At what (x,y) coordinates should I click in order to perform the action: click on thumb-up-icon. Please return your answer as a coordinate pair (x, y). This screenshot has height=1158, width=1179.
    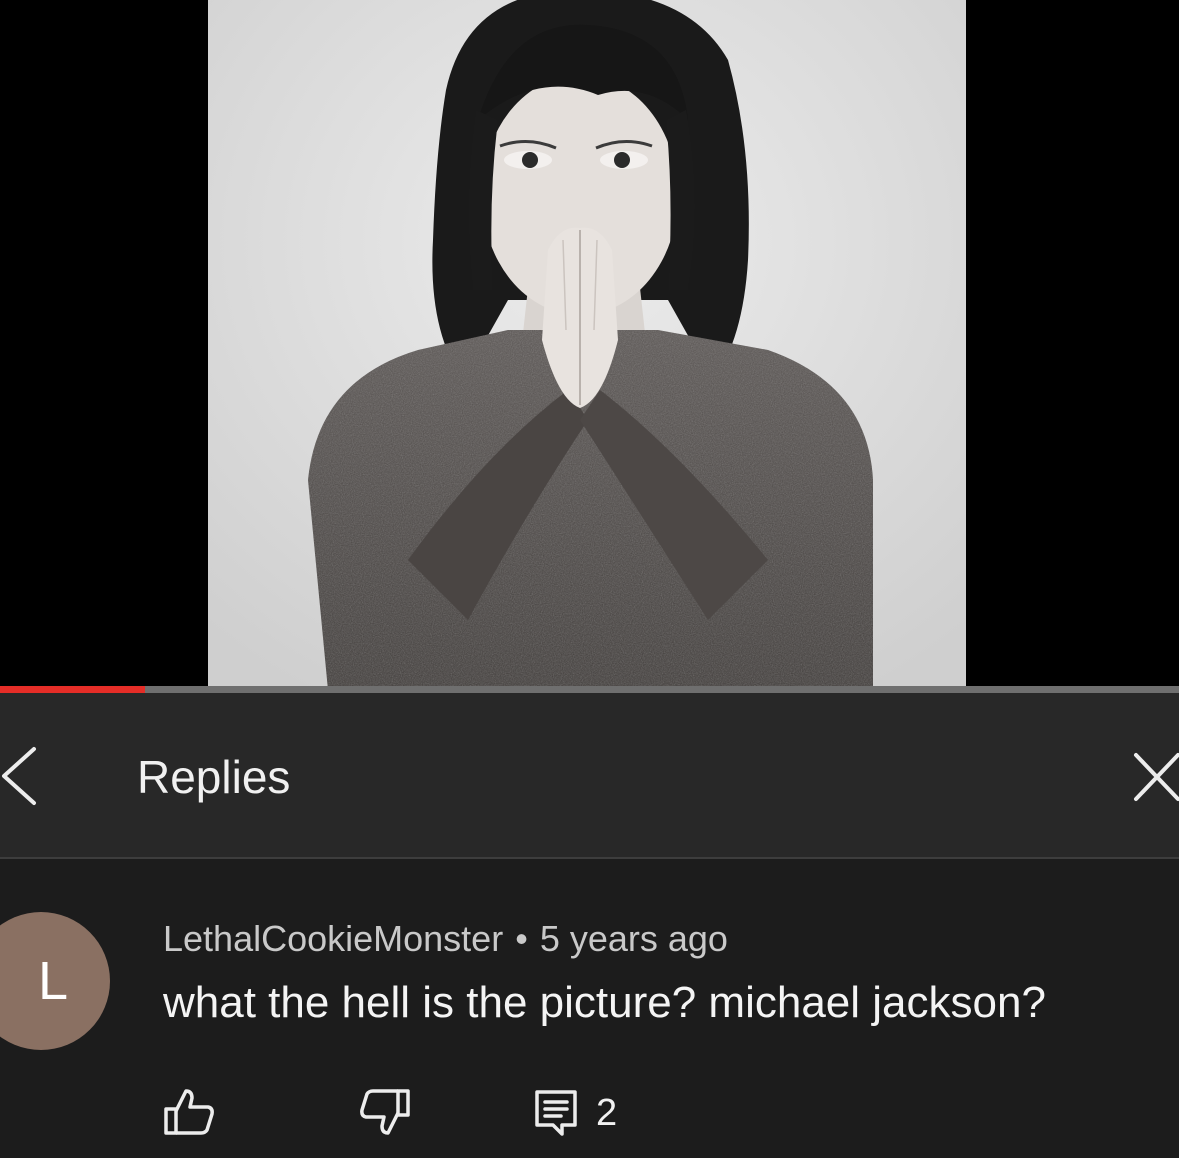
    Looking at the image, I should click on (189, 1112).